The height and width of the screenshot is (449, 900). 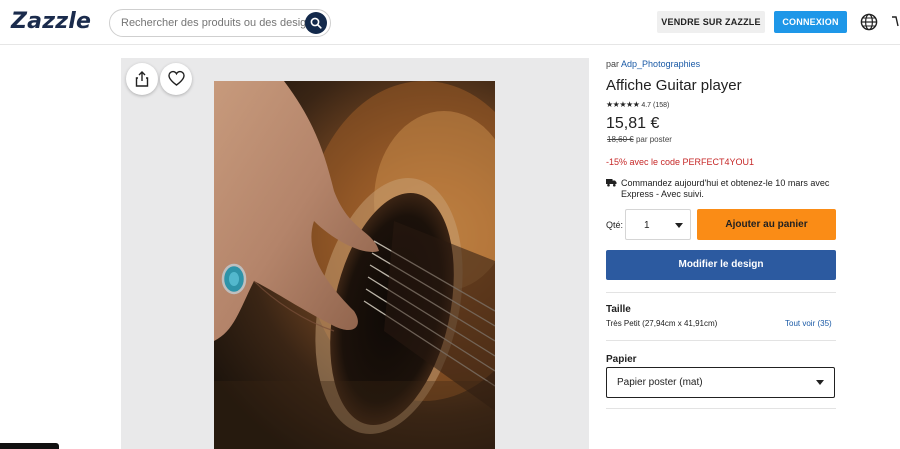 I want to click on sell-on-zazzle-button: VENDRE SUR ZAZZLE, so click(x=711, y=22).